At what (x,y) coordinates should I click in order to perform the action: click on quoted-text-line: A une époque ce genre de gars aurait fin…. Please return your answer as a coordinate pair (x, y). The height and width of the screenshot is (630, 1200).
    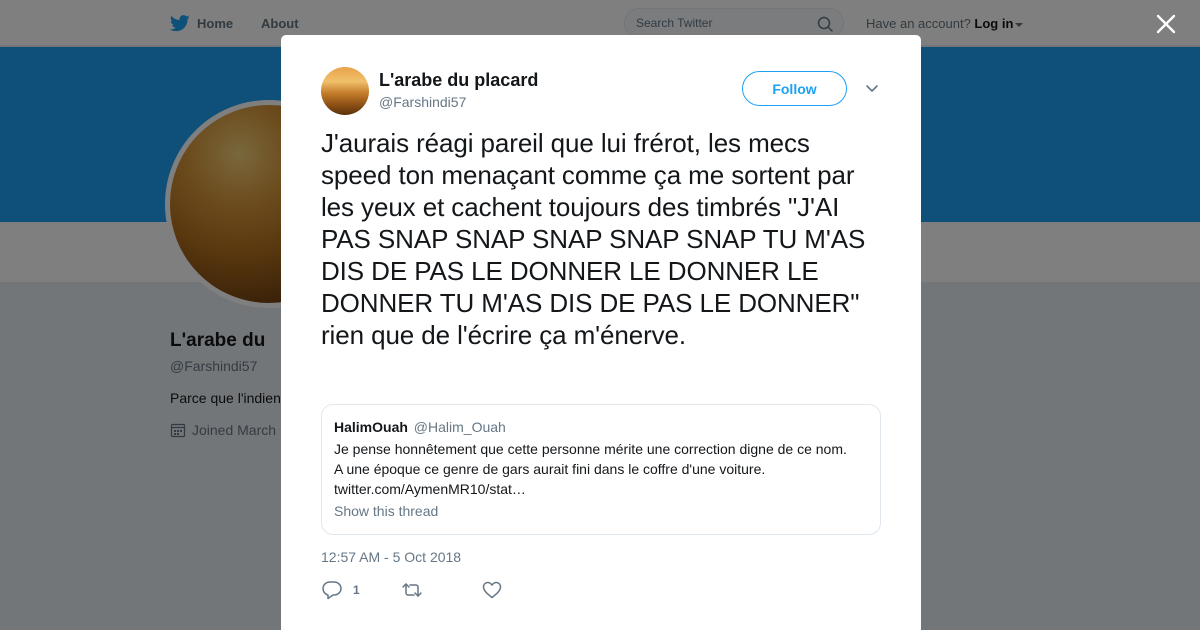
    Looking at the image, I should click on (550, 469).